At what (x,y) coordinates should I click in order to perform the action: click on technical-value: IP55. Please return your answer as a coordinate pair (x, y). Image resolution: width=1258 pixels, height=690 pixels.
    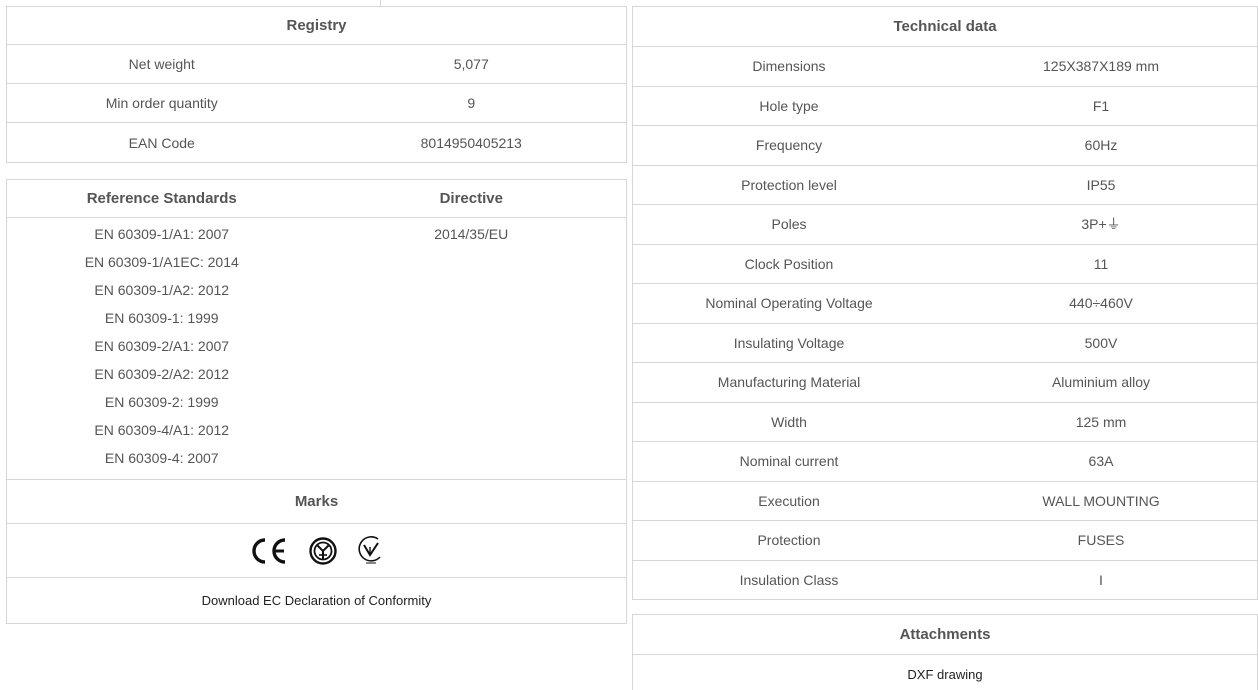
    Looking at the image, I should click on (1101, 184).